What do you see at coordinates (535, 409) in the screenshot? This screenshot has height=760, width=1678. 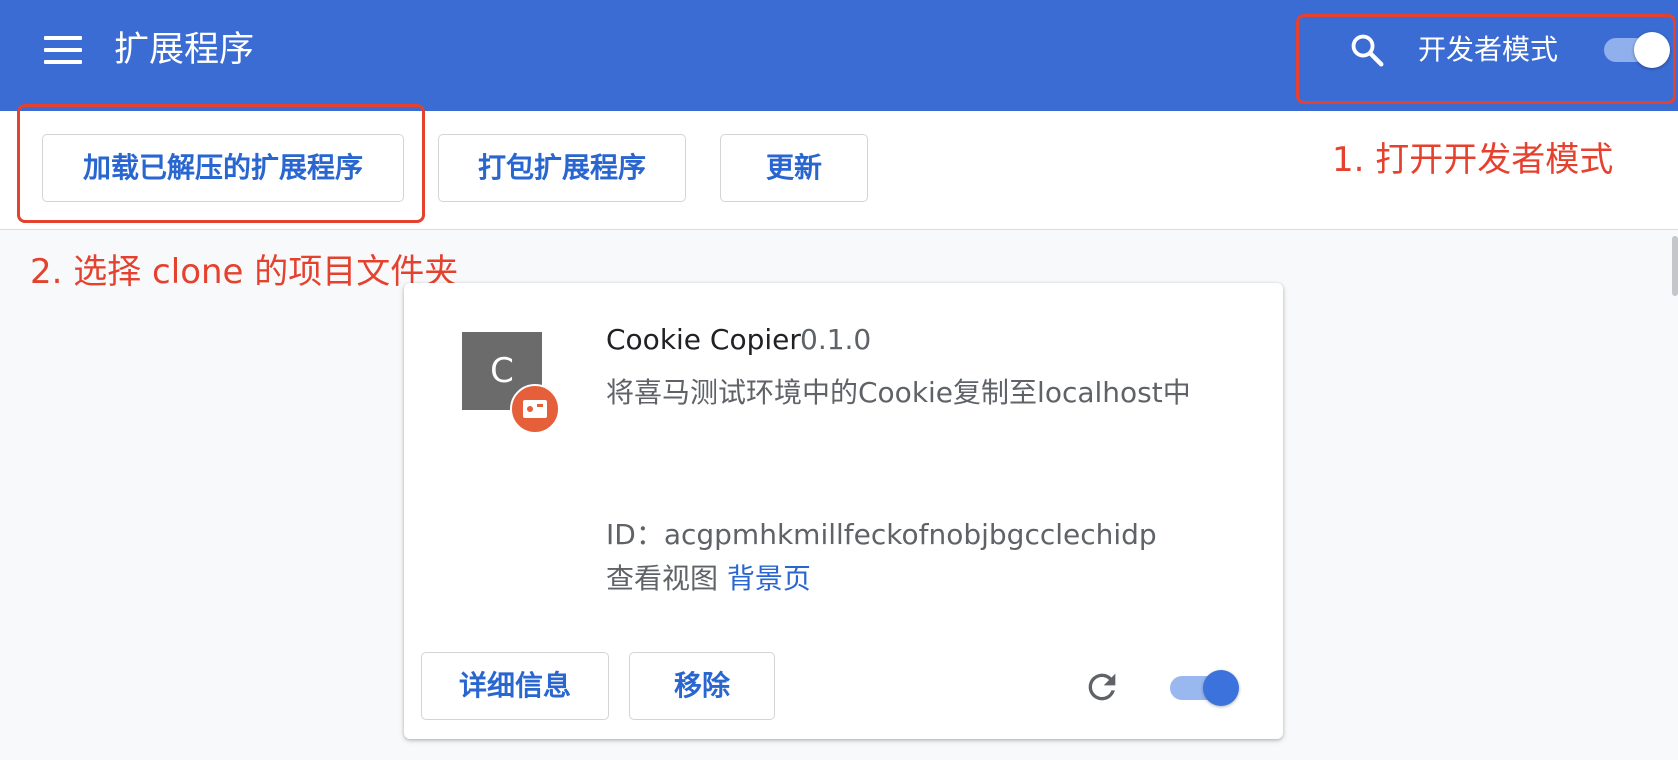 I see `unpacked-badge-icon` at bounding box center [535, 409].